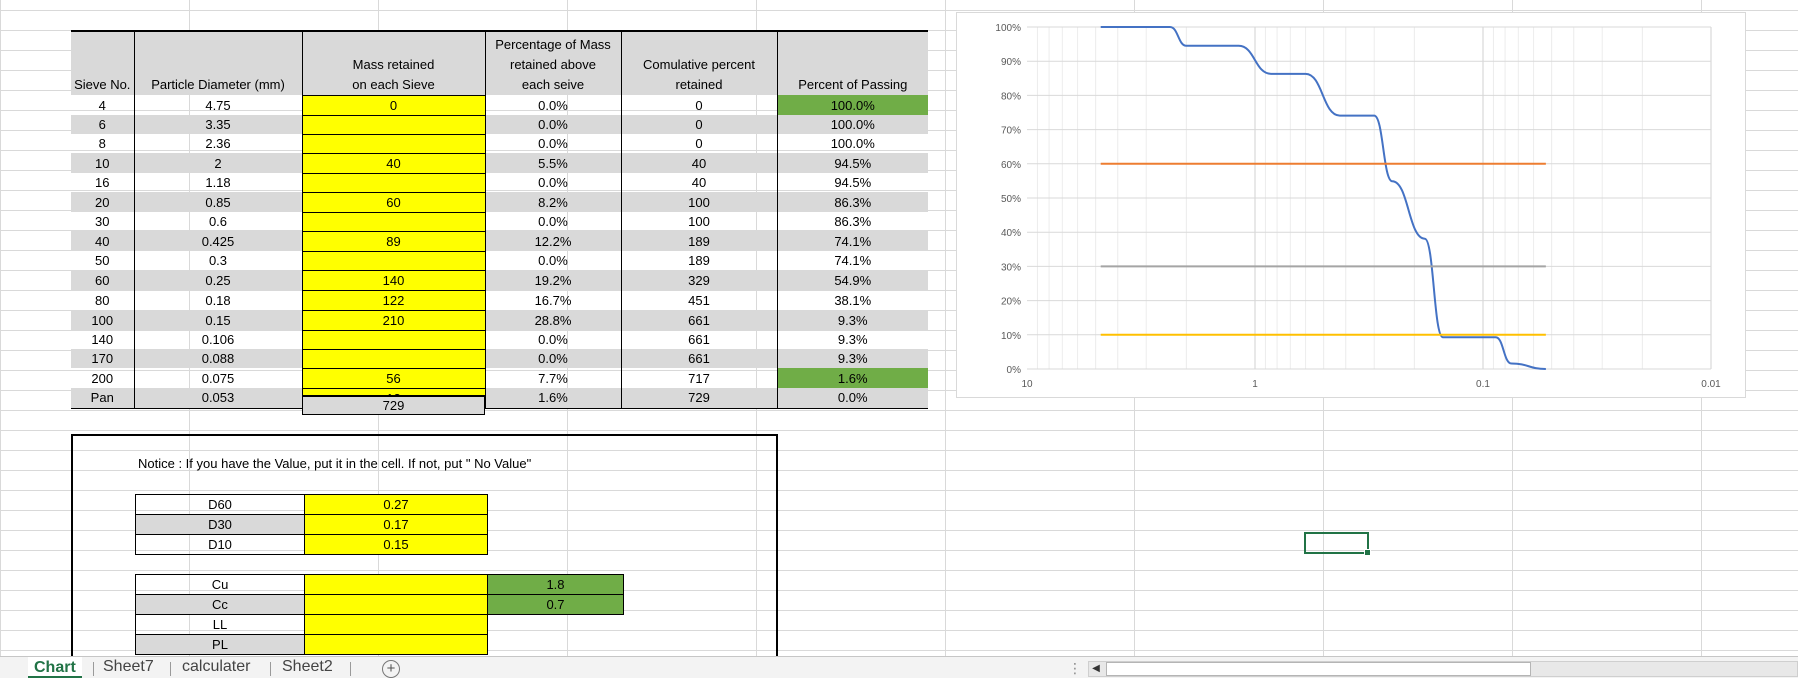  Describe the element at coordinates (103, 300) in the screenshot. I see `sieve-no-cell: 80` at that location.